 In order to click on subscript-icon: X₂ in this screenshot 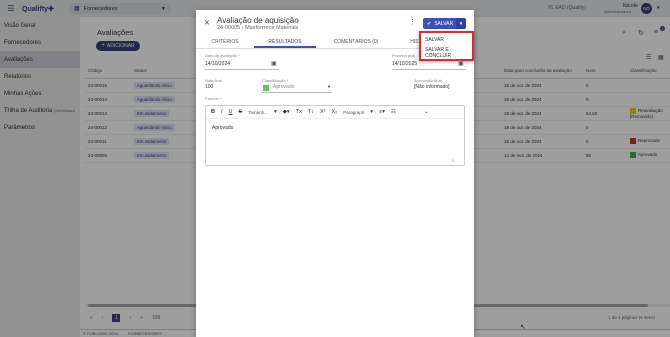, I will do `click(334, 112)`.